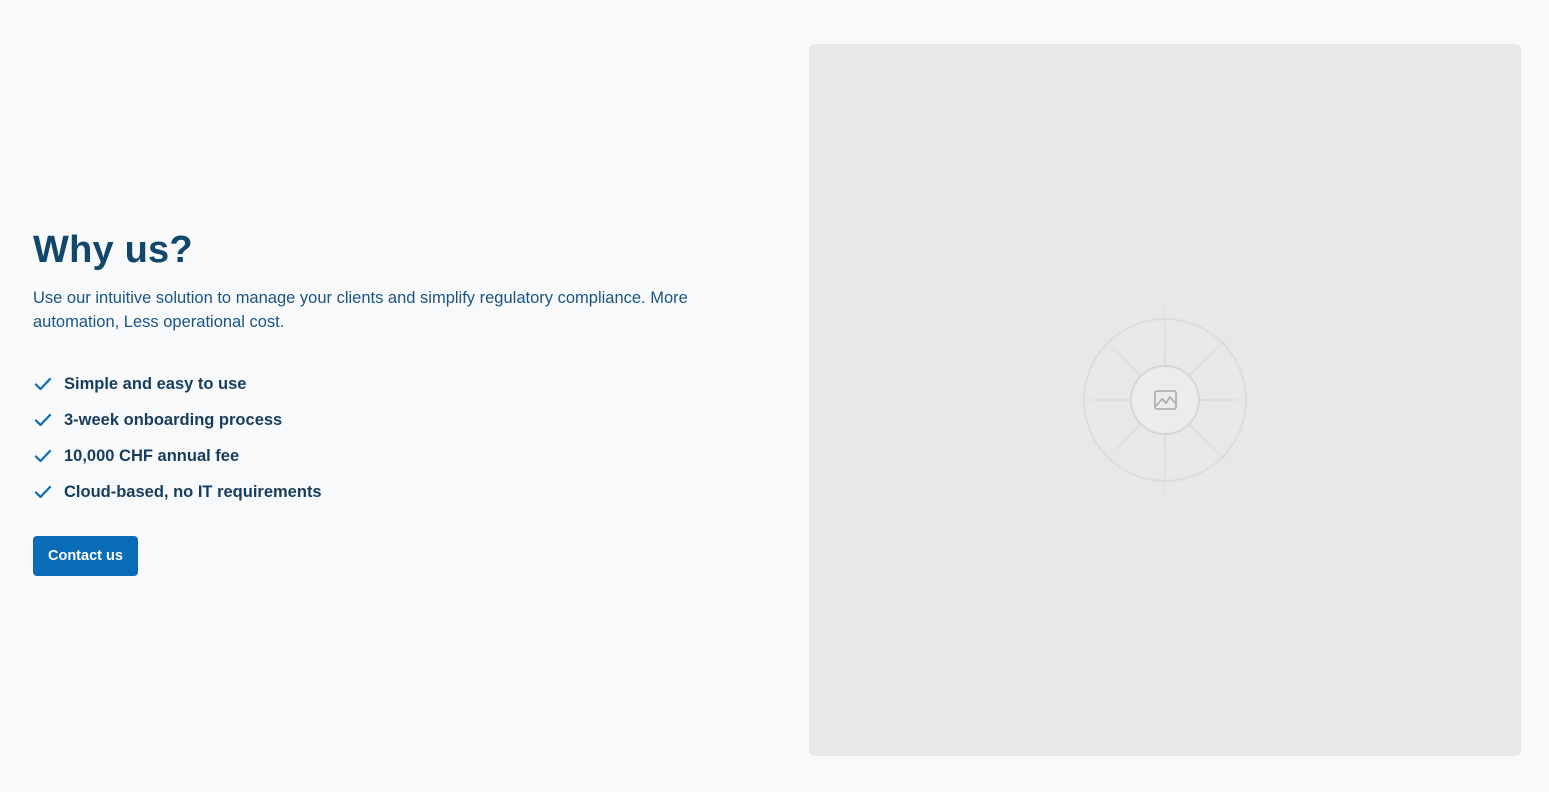  I want to click on image-placeholder-graphic, so click(1165, 400).